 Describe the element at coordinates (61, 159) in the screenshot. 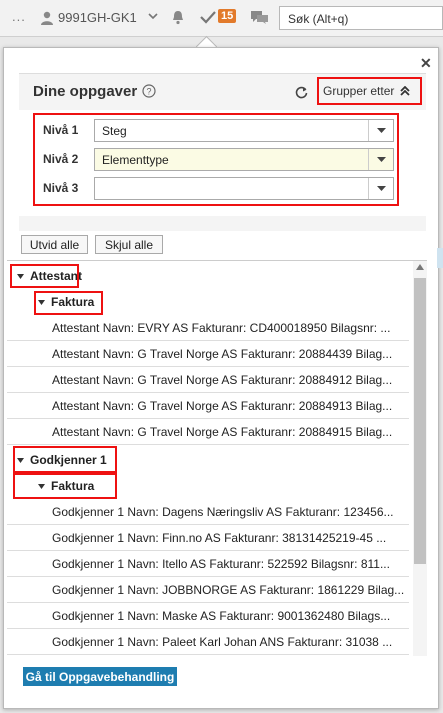

I see `level-2-label: Nivå 2` at that location.